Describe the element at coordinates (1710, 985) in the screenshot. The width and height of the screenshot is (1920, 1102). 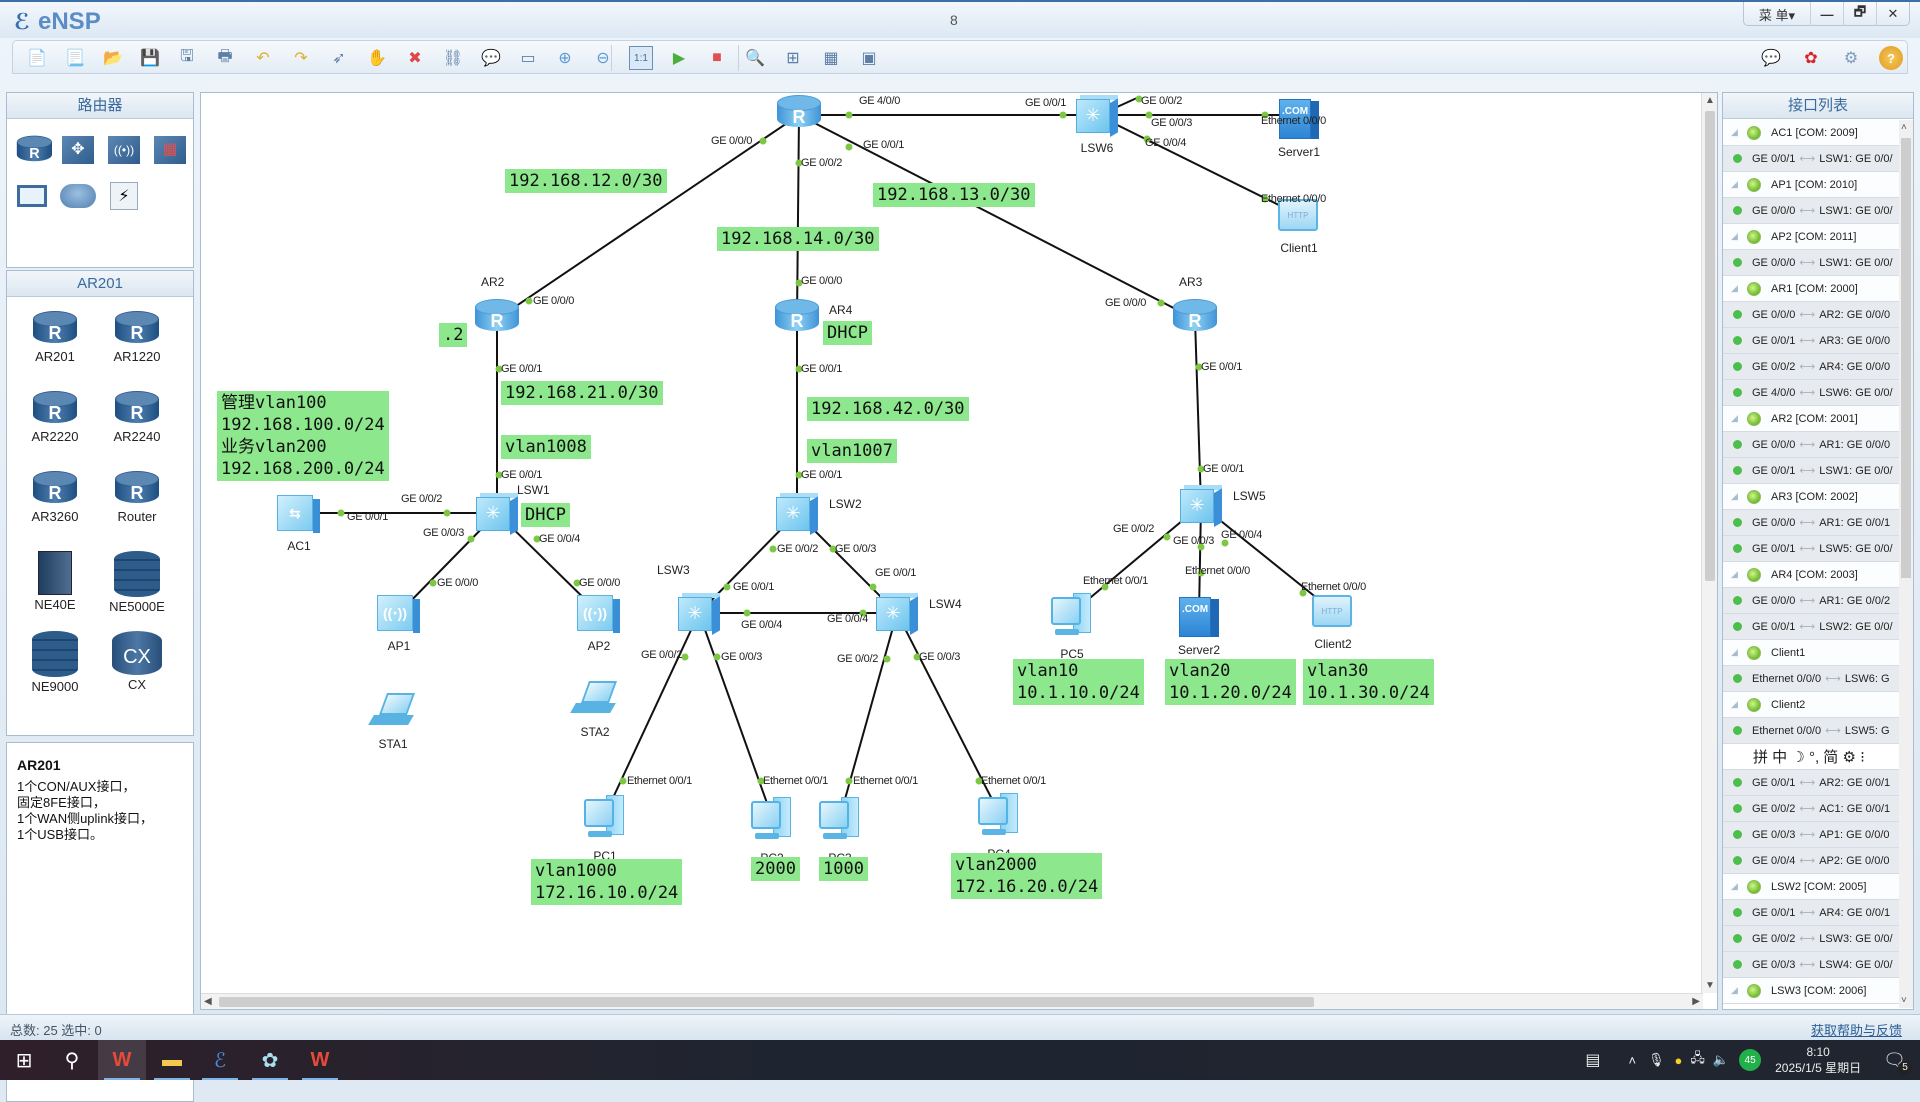
I see `scroll-down-icon: ▼` at that location.